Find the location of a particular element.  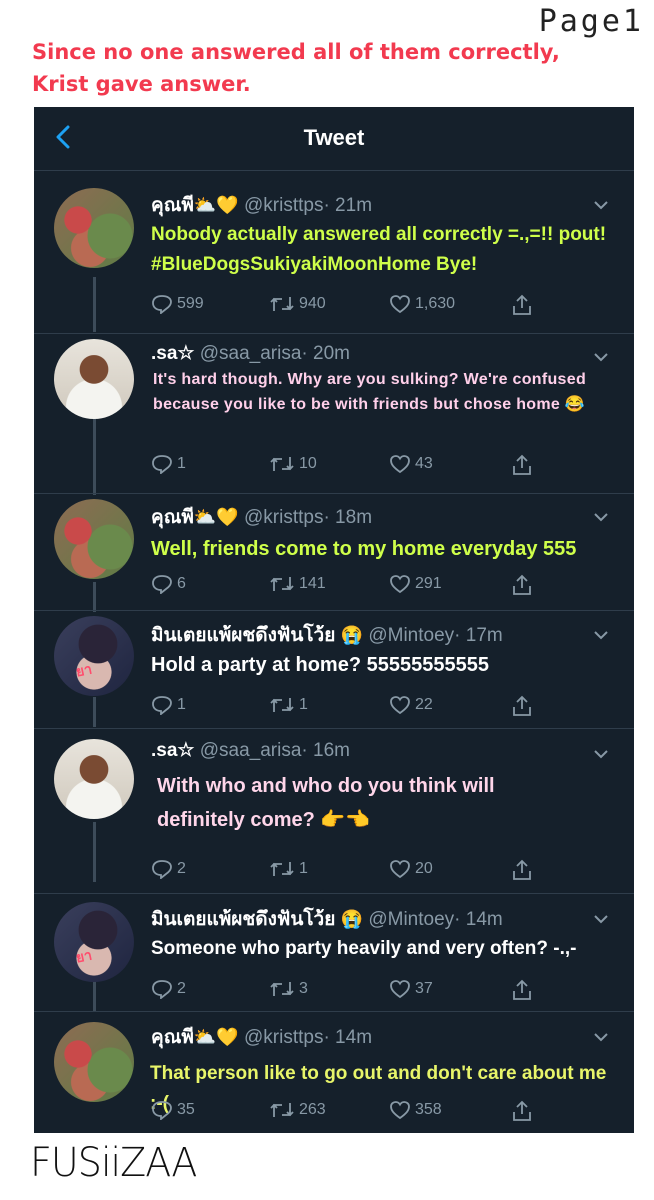

tweet-actions: 2 1 20 is located at coordinates (386, 871).